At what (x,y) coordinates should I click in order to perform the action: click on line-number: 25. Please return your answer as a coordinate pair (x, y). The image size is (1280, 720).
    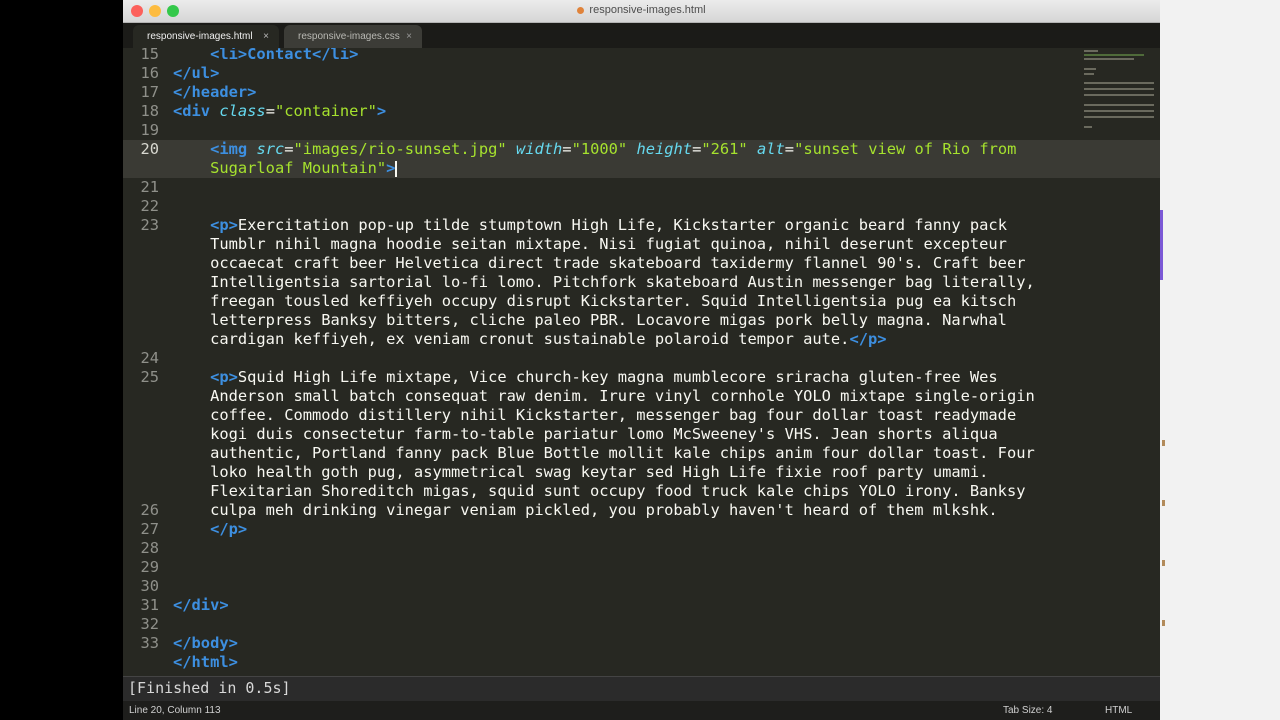
    Looking at the image, I should click on (149, 377).